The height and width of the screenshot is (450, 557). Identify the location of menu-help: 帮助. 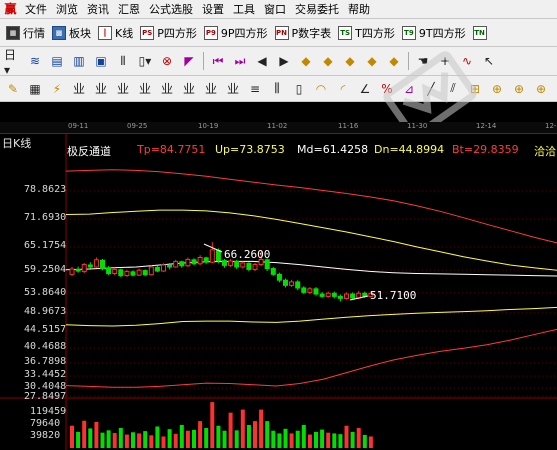
(360, 9).